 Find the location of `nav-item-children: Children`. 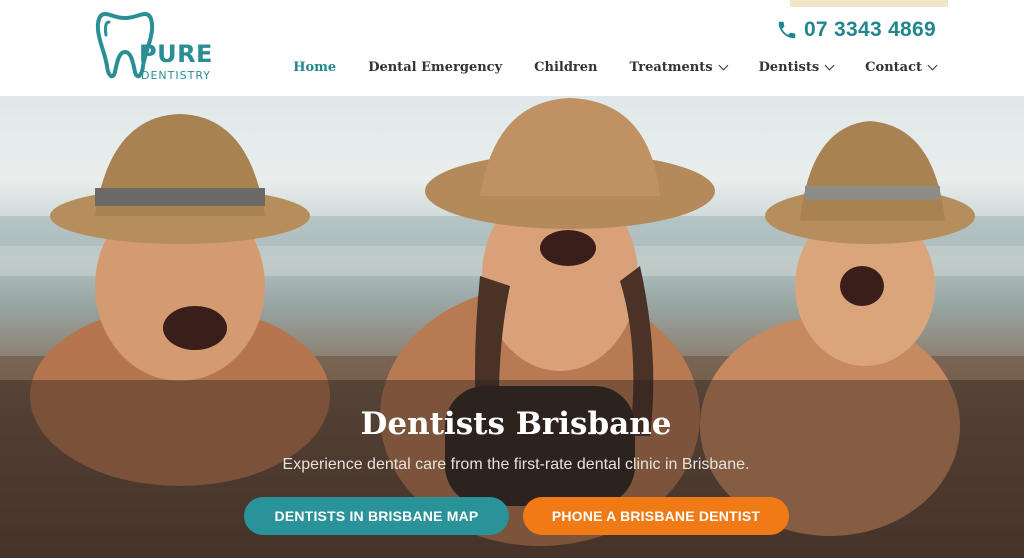

nav-item-children: Children is located at coordinates (565, 67).